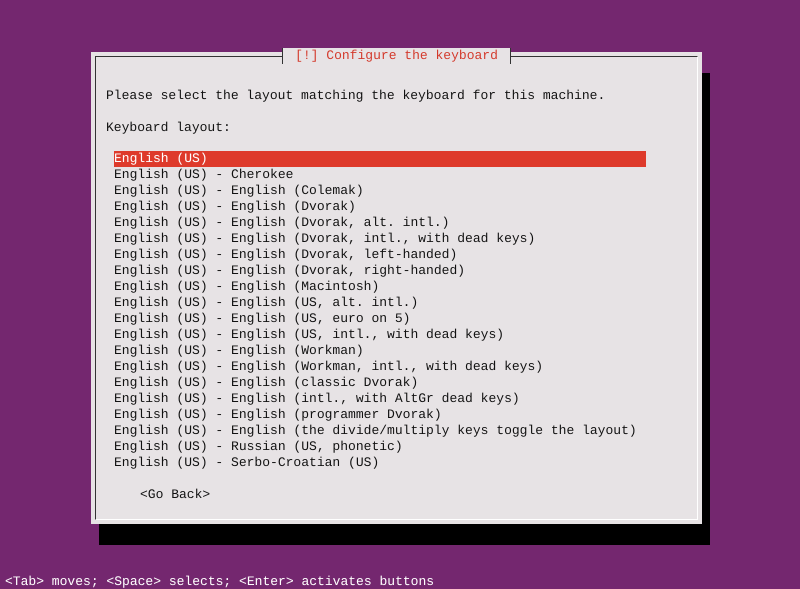  Describe the element at coordinates (380, 287) in the screenshot. I see `layout-option: English (US) - English (Macintosh)` at that location.